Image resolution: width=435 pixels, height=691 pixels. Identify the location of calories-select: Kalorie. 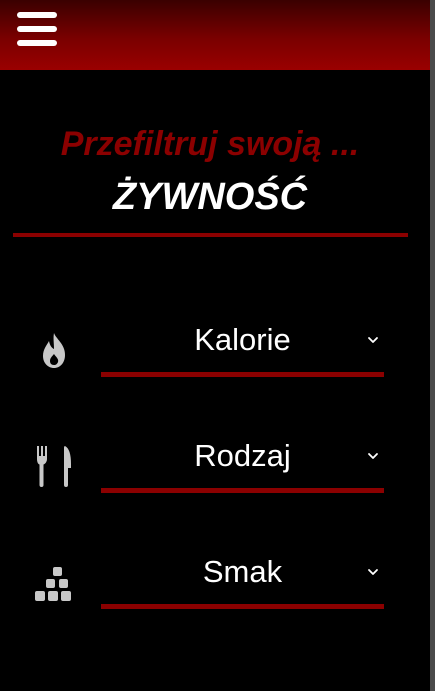
(242, 349).